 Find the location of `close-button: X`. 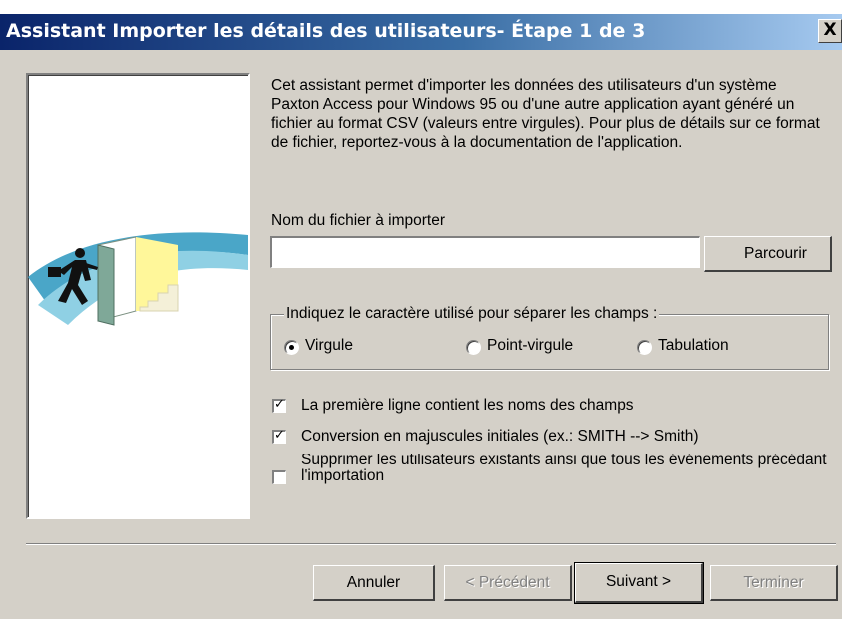

close-button: X is located at coordinates (830, 31).